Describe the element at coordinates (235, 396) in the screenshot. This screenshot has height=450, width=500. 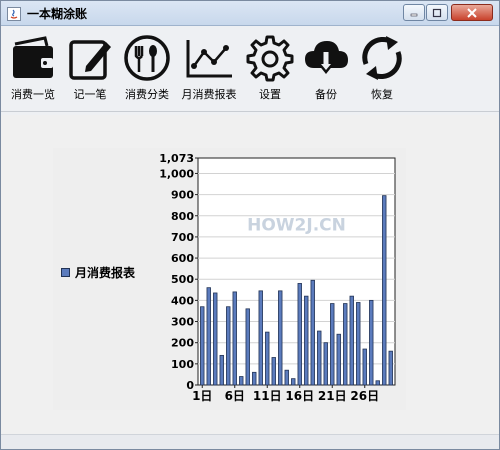
I see `x-tick-label: 6日` at that location.